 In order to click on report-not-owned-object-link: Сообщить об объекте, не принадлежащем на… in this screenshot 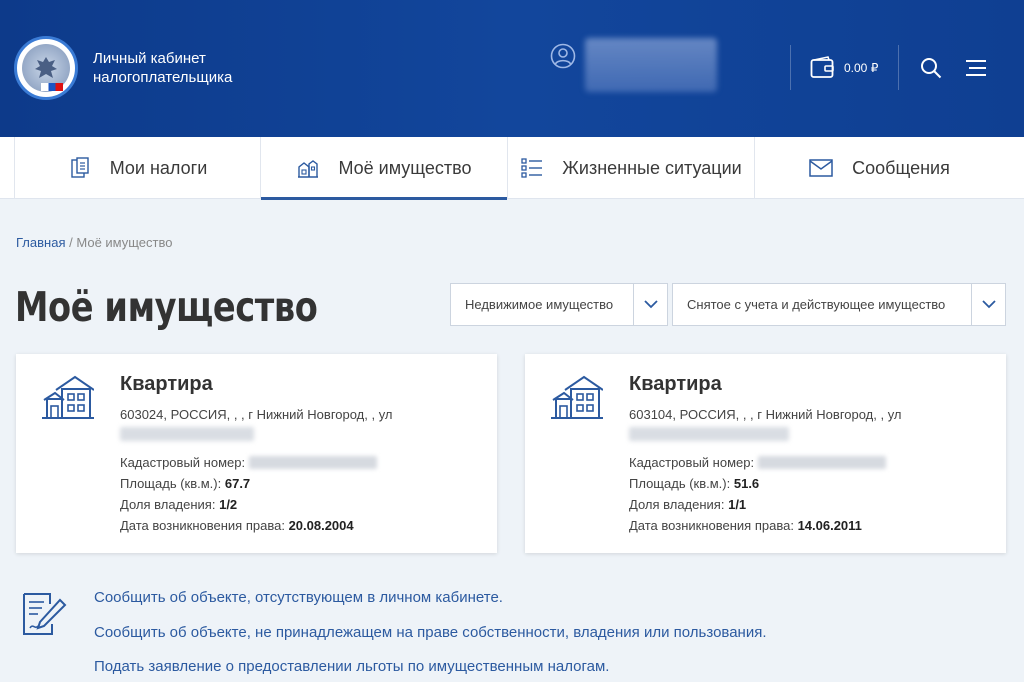, I will do `click(430, 632)`.